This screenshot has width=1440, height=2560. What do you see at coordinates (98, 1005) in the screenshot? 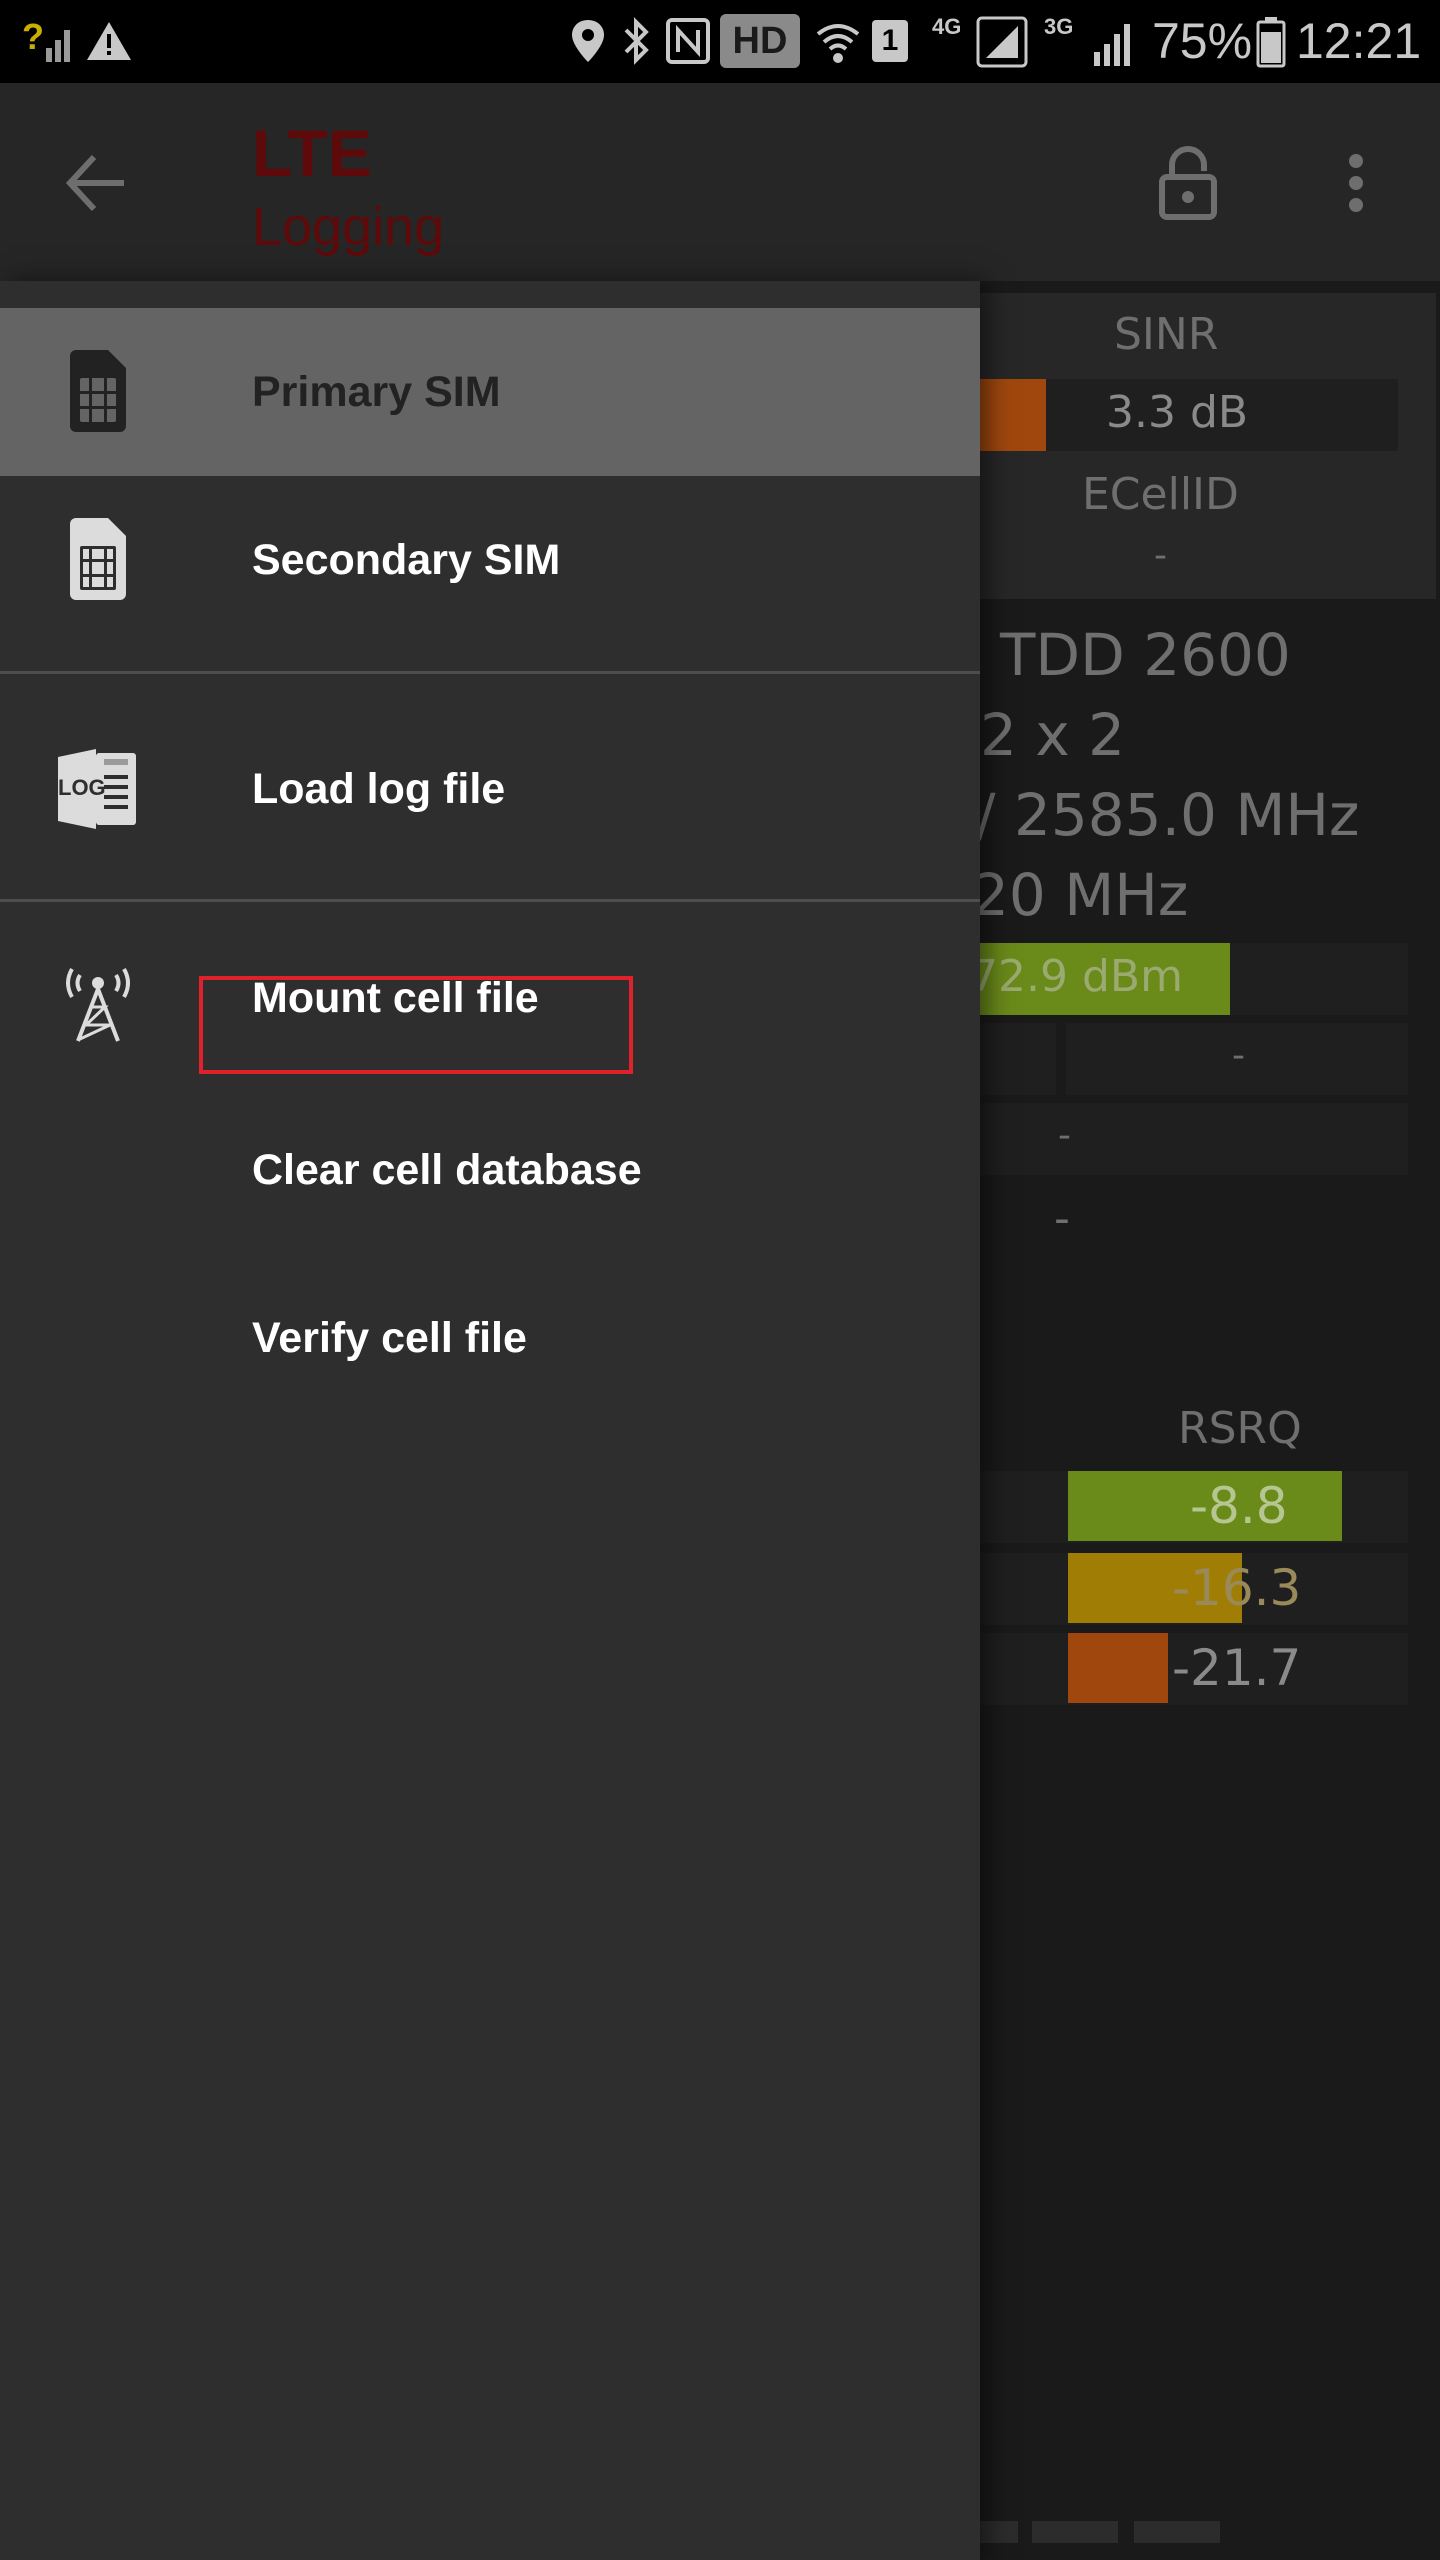
I see `cell-tower-icon` at bounding box center [98, 1005].